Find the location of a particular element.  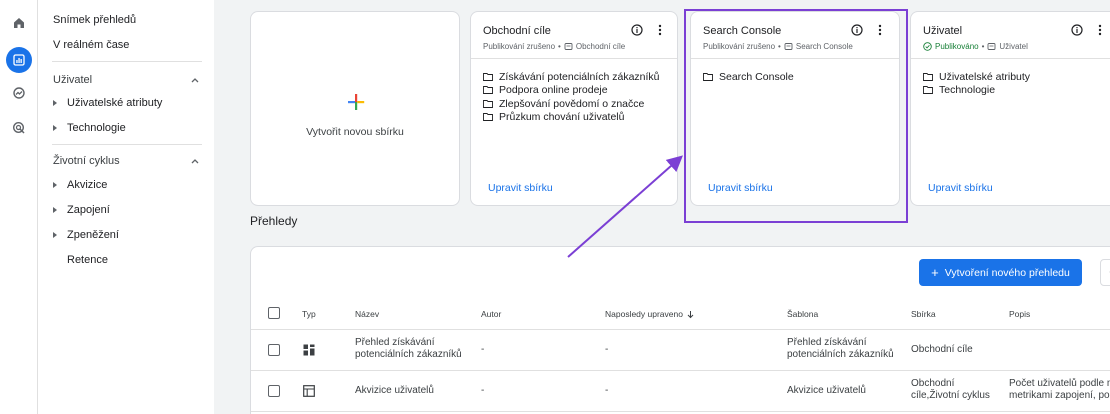

nav-item-monetization: Zpeněžení is located at coordinates (86, 235).